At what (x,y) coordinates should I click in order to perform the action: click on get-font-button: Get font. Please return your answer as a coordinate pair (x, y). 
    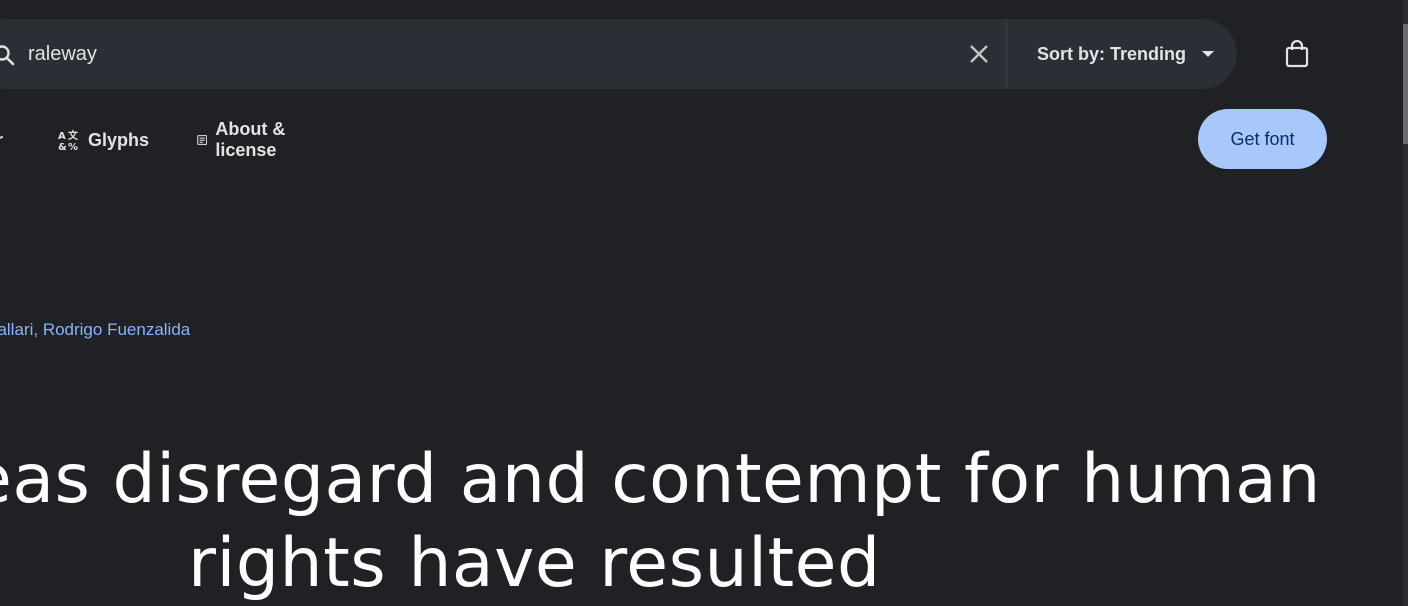
    Looking at the image, I should click on (1262, 139).